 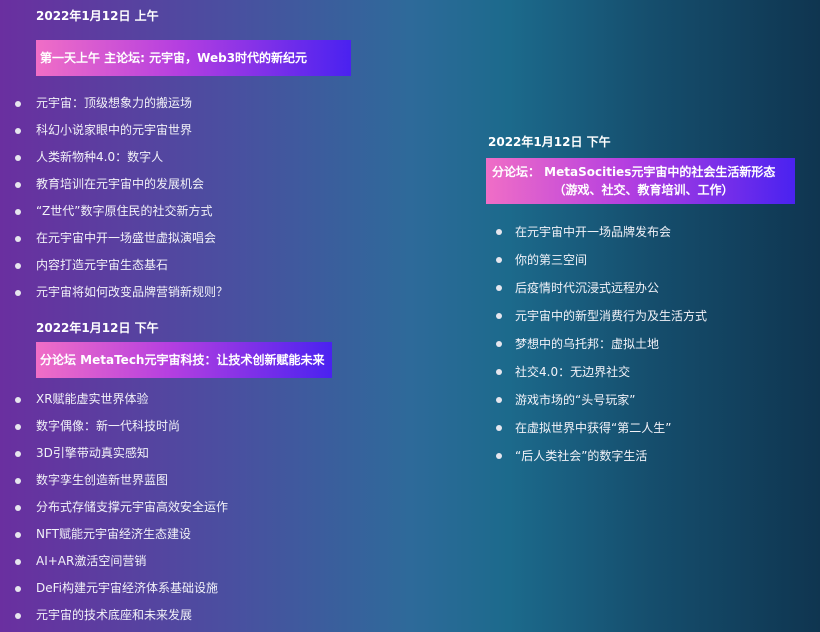 I want to click on list-item: XR赋能虚实世界体验, so click(x=234, y=399).